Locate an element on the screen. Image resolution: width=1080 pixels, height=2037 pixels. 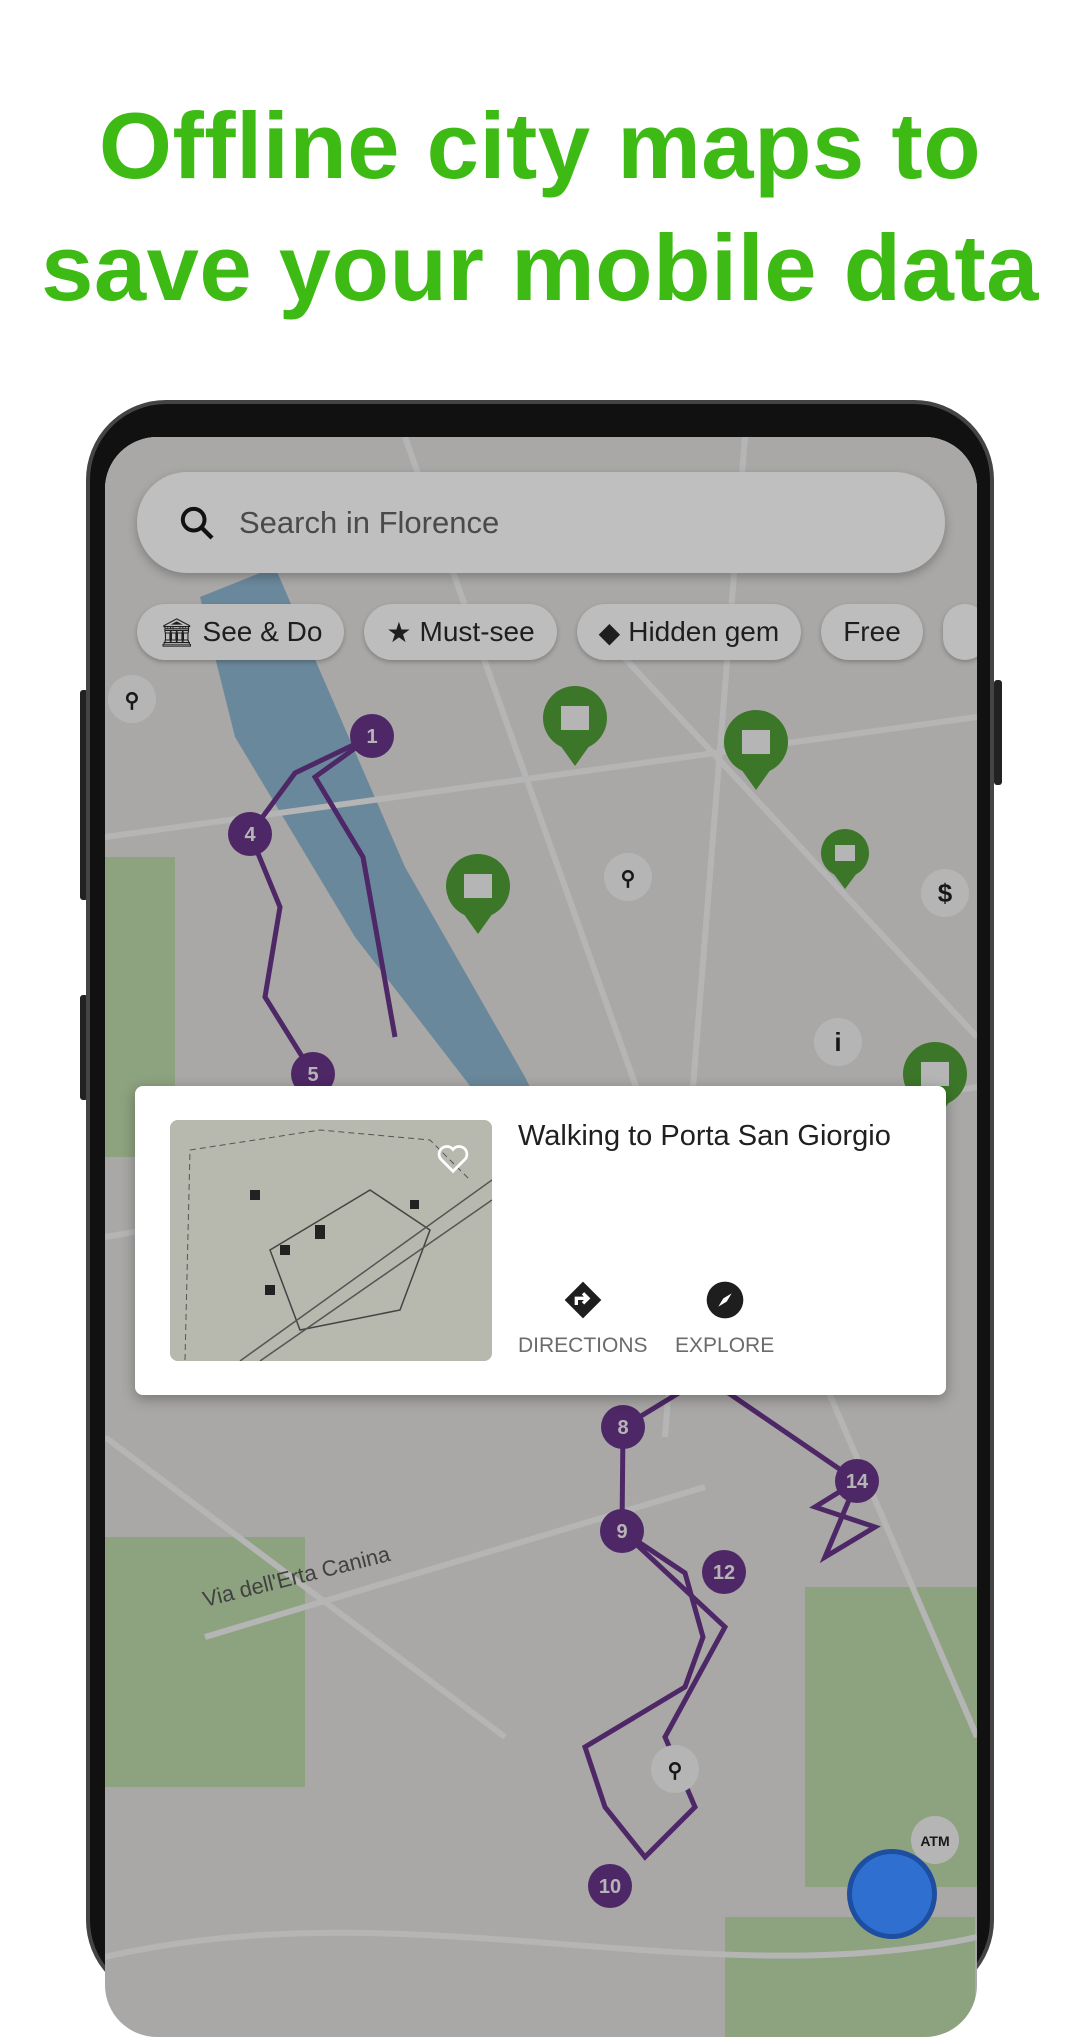
chip-see-and-do: 🏛 See & Do is located at coordinates (241, 632).